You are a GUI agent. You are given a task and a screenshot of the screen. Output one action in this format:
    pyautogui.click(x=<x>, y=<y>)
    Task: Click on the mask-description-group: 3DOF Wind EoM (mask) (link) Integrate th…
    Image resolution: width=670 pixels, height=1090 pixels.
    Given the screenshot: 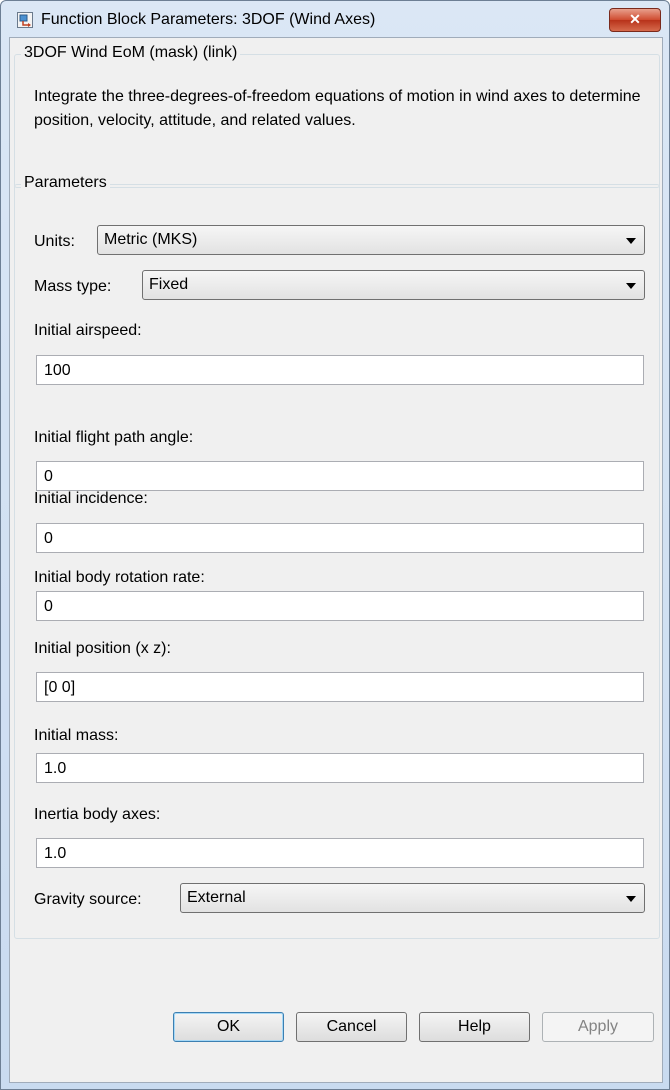 What is the action you would take?
    pyautogui.click(x=337, y=116)
    